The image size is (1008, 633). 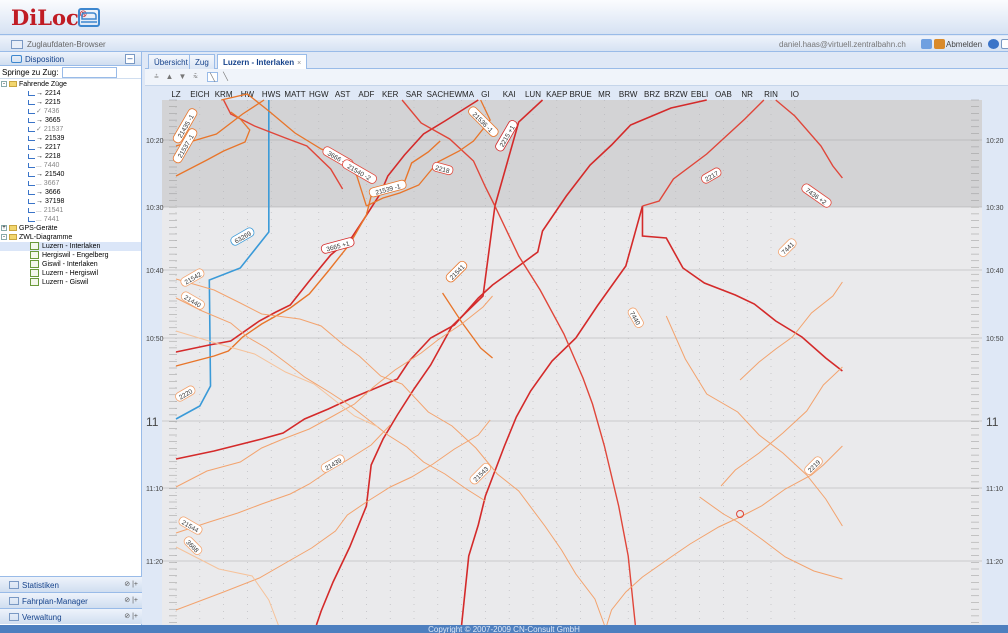 I want to click on station-label: MR, so click(x=604, y=94).